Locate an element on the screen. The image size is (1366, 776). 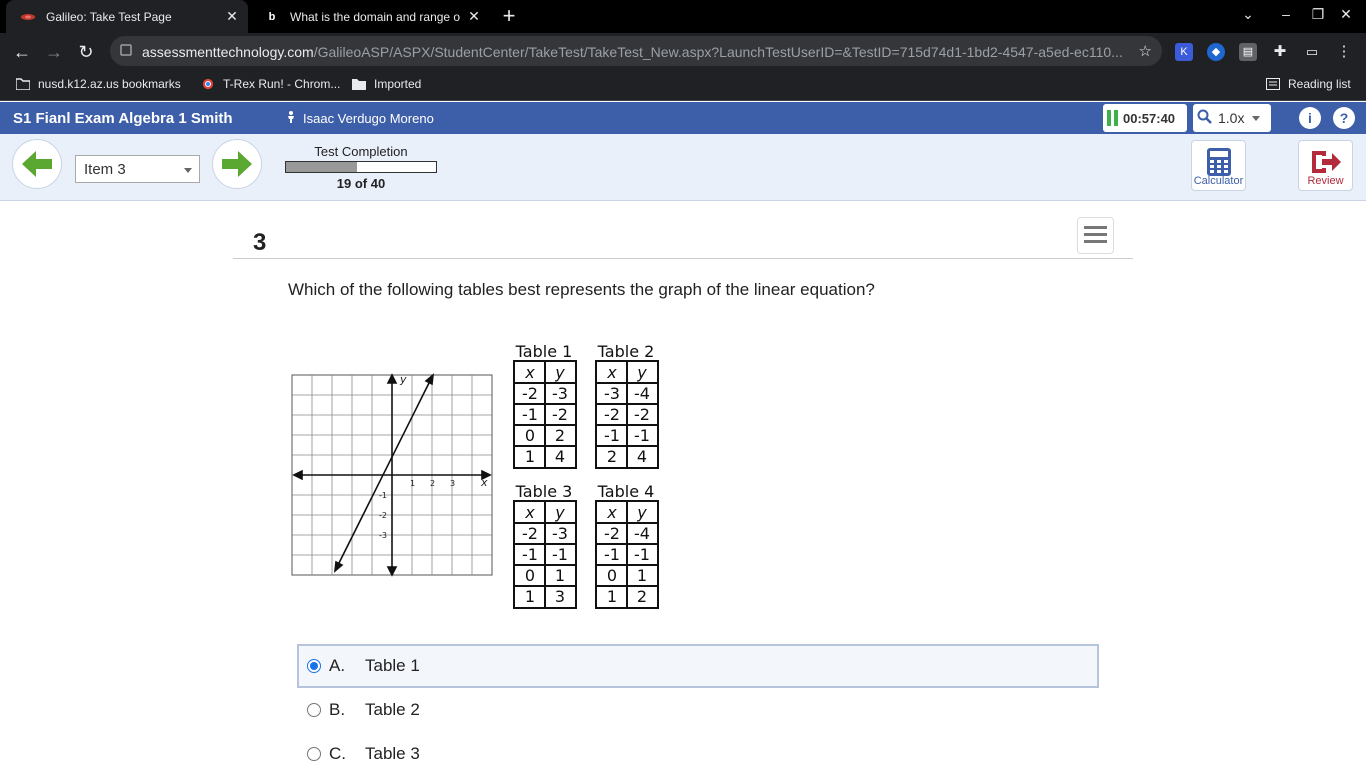
value-table-3: Table 3 x y -2 -3 -1 -1 0 1 1 3 is located at coordinates (545, 545).